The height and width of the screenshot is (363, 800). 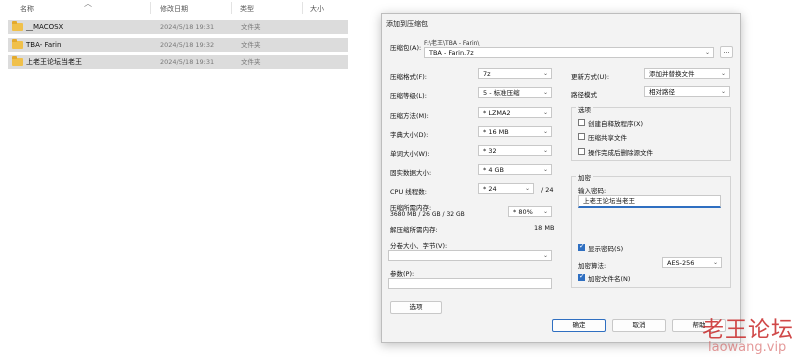 What do you see at coordinates (581, 151) in the screenshot?
I see `delete-after-checkbox` at bounding box center [581, 151].